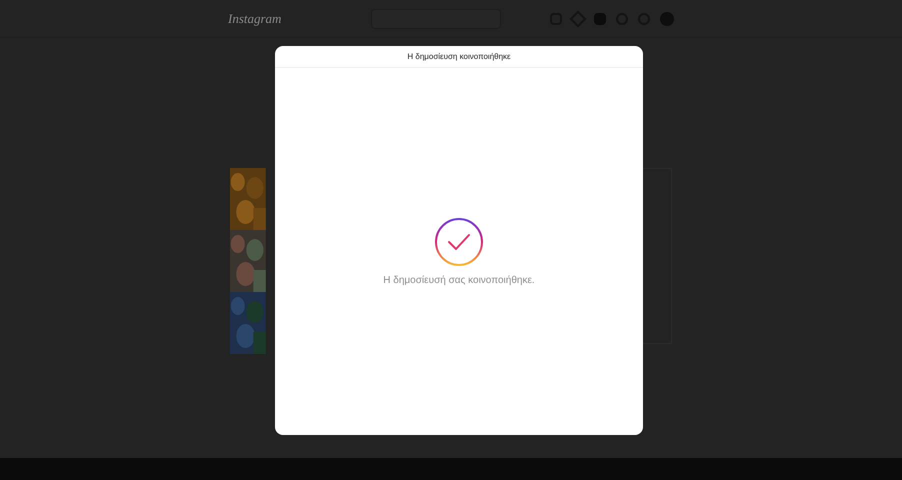 This screenshot has height=480, width=902. Describe the element at coordinates (459, 281) in the screenshot. I see `success-message: Η δημοσίευσή σας κοινοποιήθηκε.` at that location.